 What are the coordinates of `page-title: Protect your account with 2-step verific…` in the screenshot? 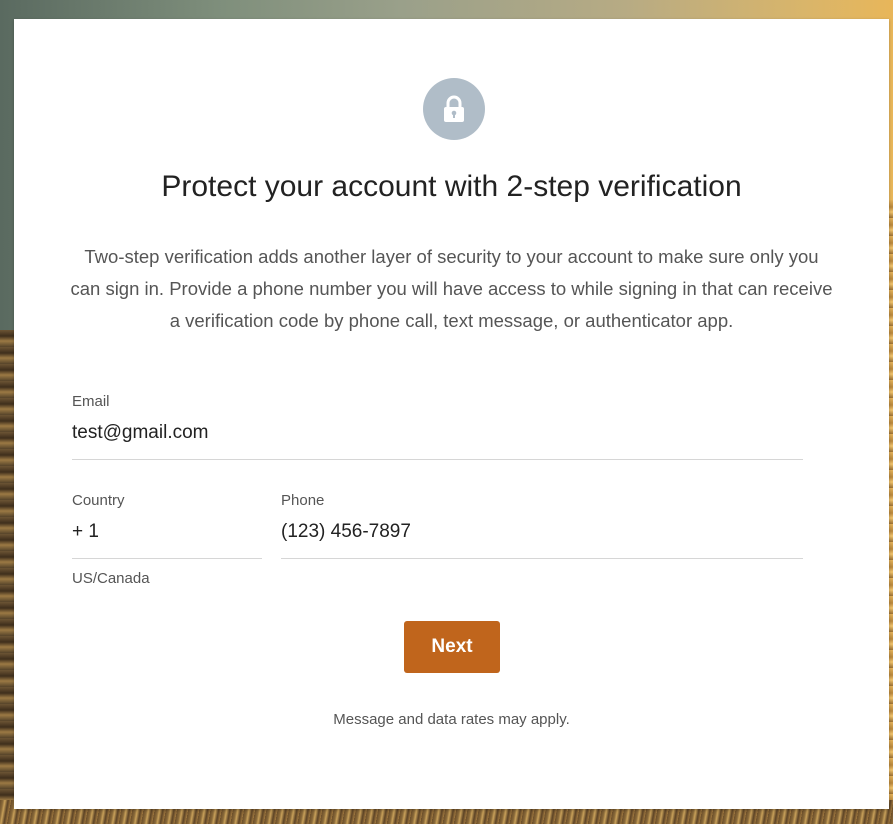 It's located at (451, 186).